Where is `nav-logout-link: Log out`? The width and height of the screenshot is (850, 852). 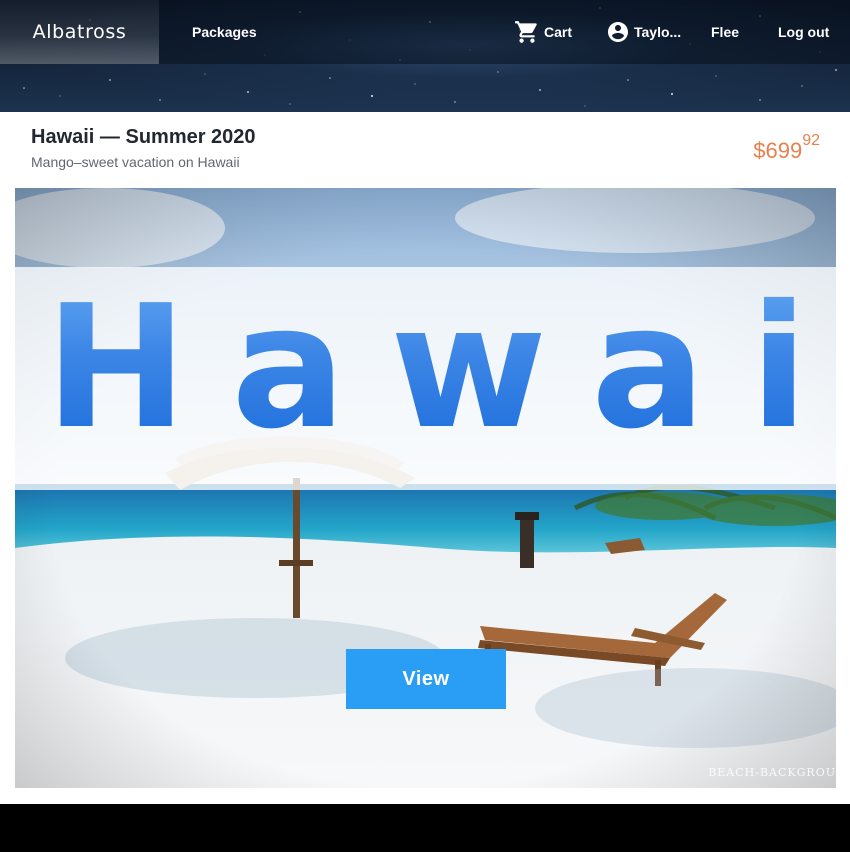
nav-logout-link: Log out is located at coordinates (803, 32).